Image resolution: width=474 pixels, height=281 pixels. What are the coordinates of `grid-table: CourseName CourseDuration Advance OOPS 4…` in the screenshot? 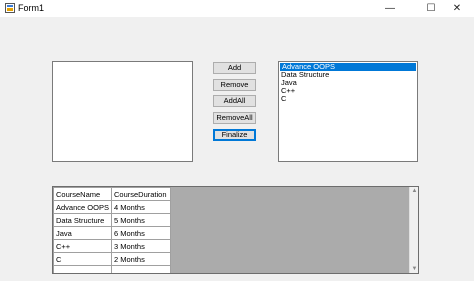 It's located at (112, 230).